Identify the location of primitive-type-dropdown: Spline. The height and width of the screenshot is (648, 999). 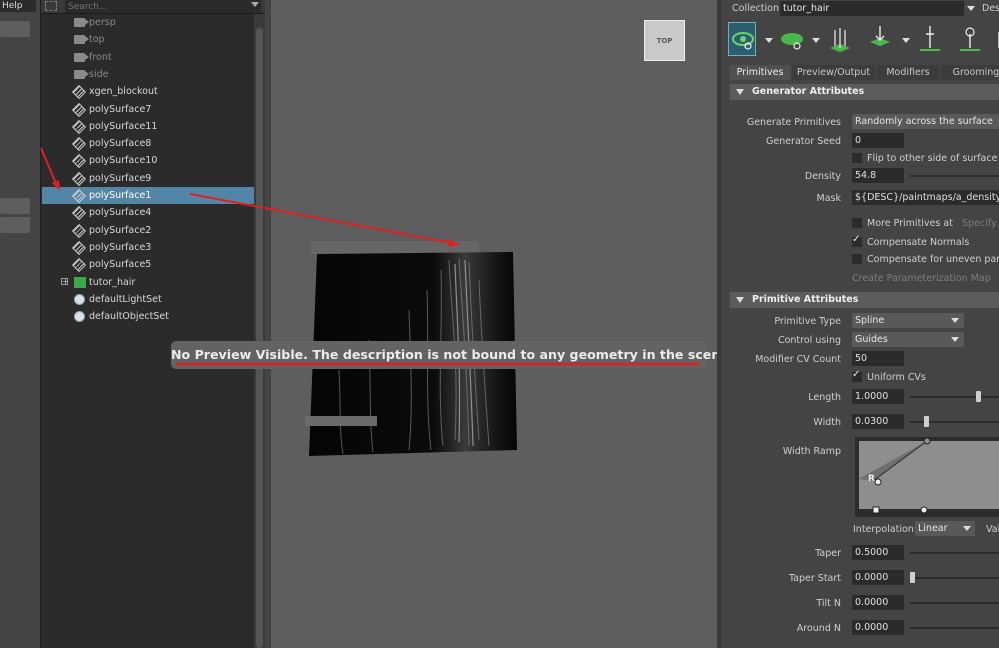
(908, 320).